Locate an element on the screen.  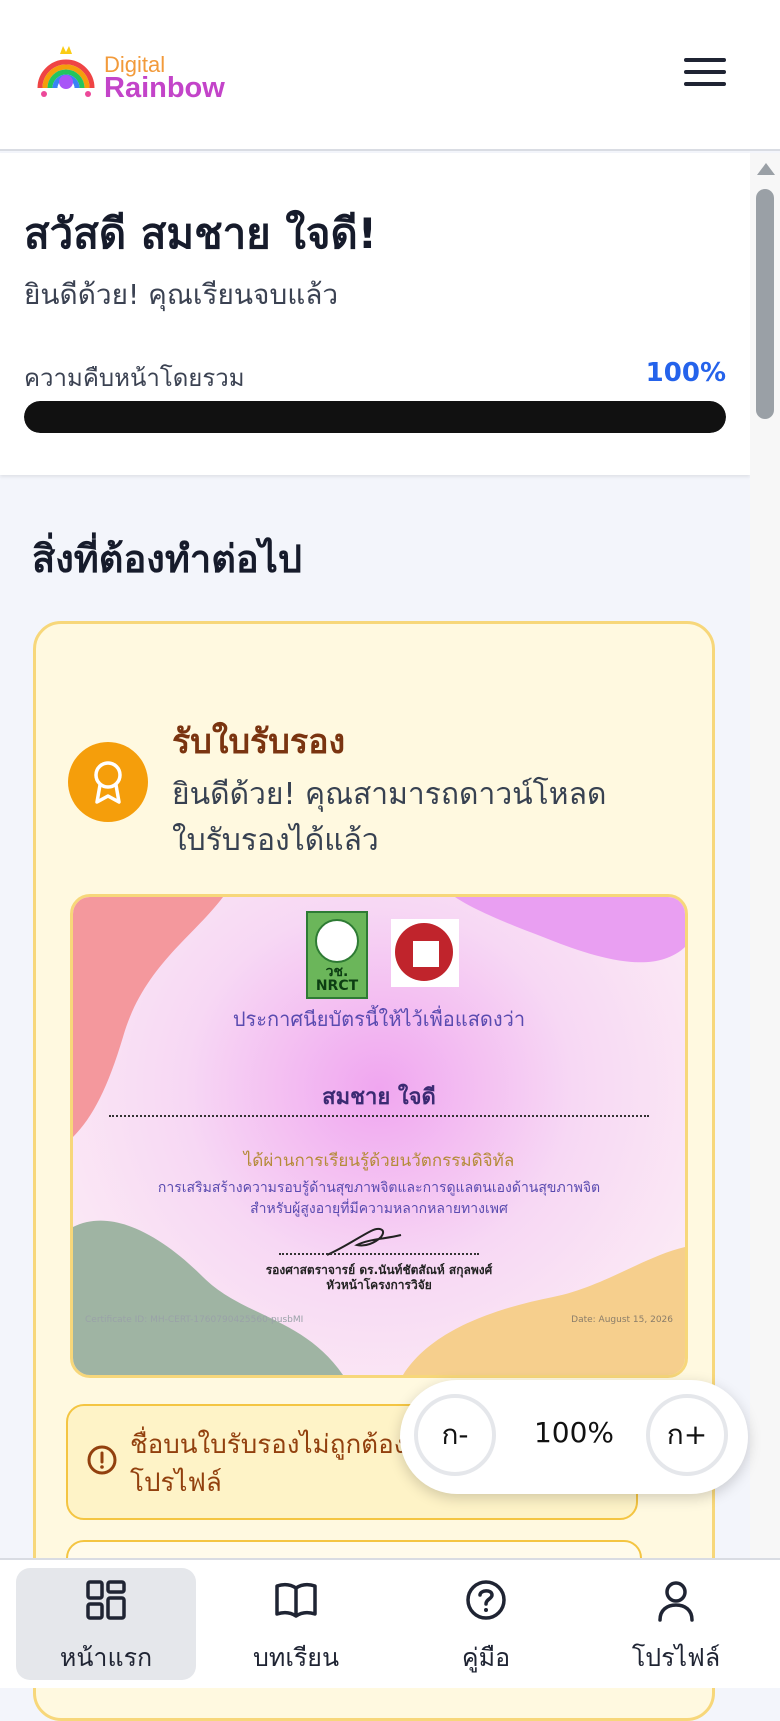
certificate-line2: ได้ผ่านการเรียนรู้ด้วยนวัตกรรมดิจิทัล is located at coordinates (379, 1161).